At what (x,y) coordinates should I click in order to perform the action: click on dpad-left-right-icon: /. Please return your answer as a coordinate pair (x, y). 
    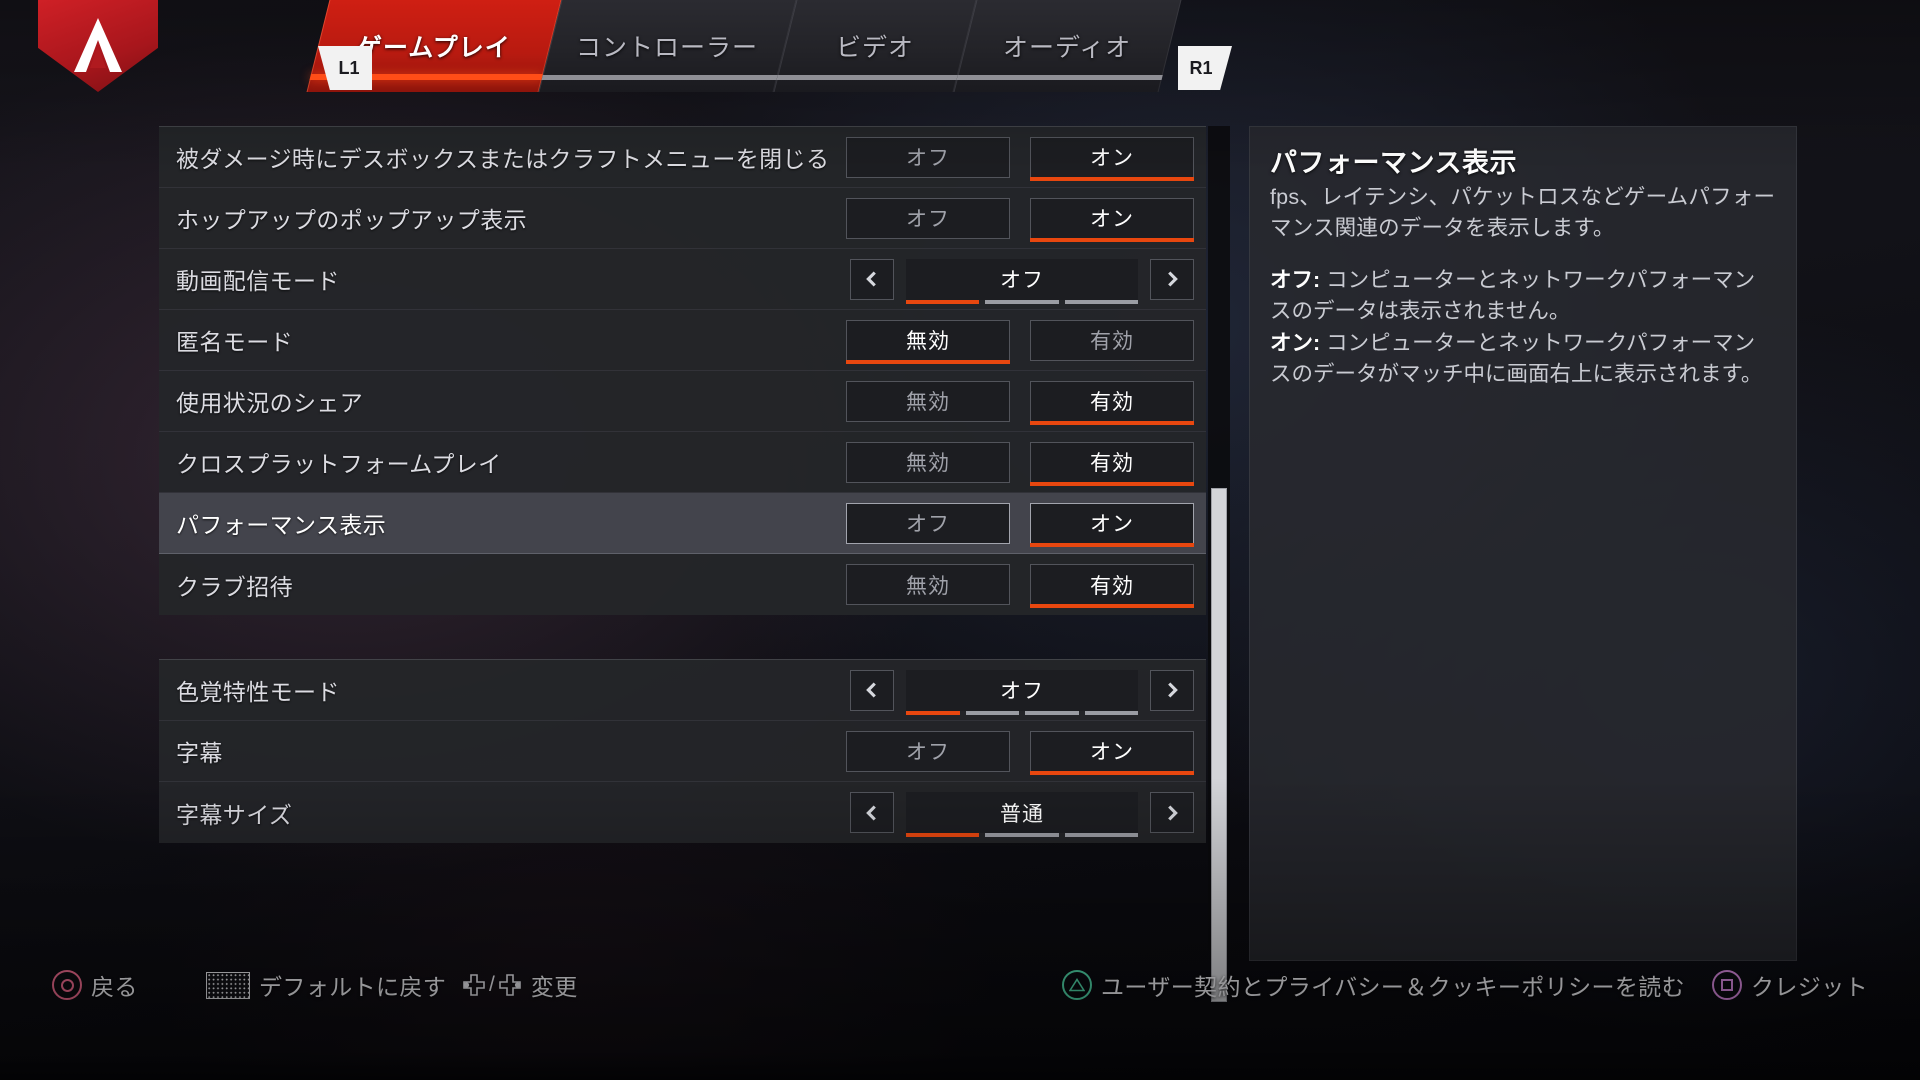
    Looking at the image, I should click on (492, 985).